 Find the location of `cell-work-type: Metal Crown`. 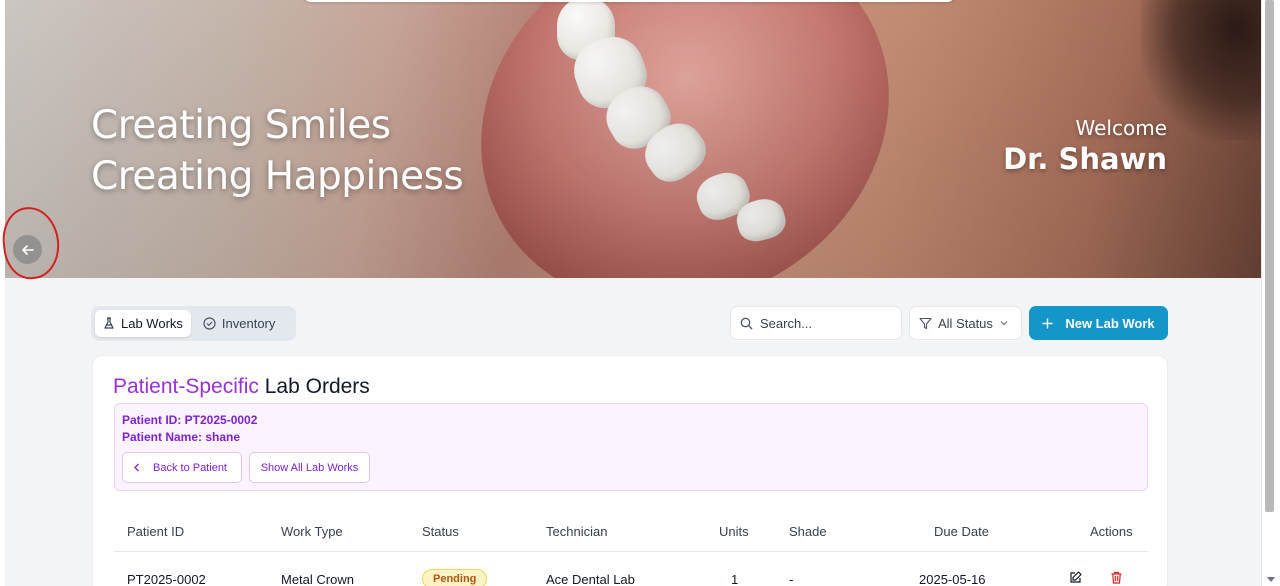

cell-work-type: Metal Crown is located at coordinates (317, 579).